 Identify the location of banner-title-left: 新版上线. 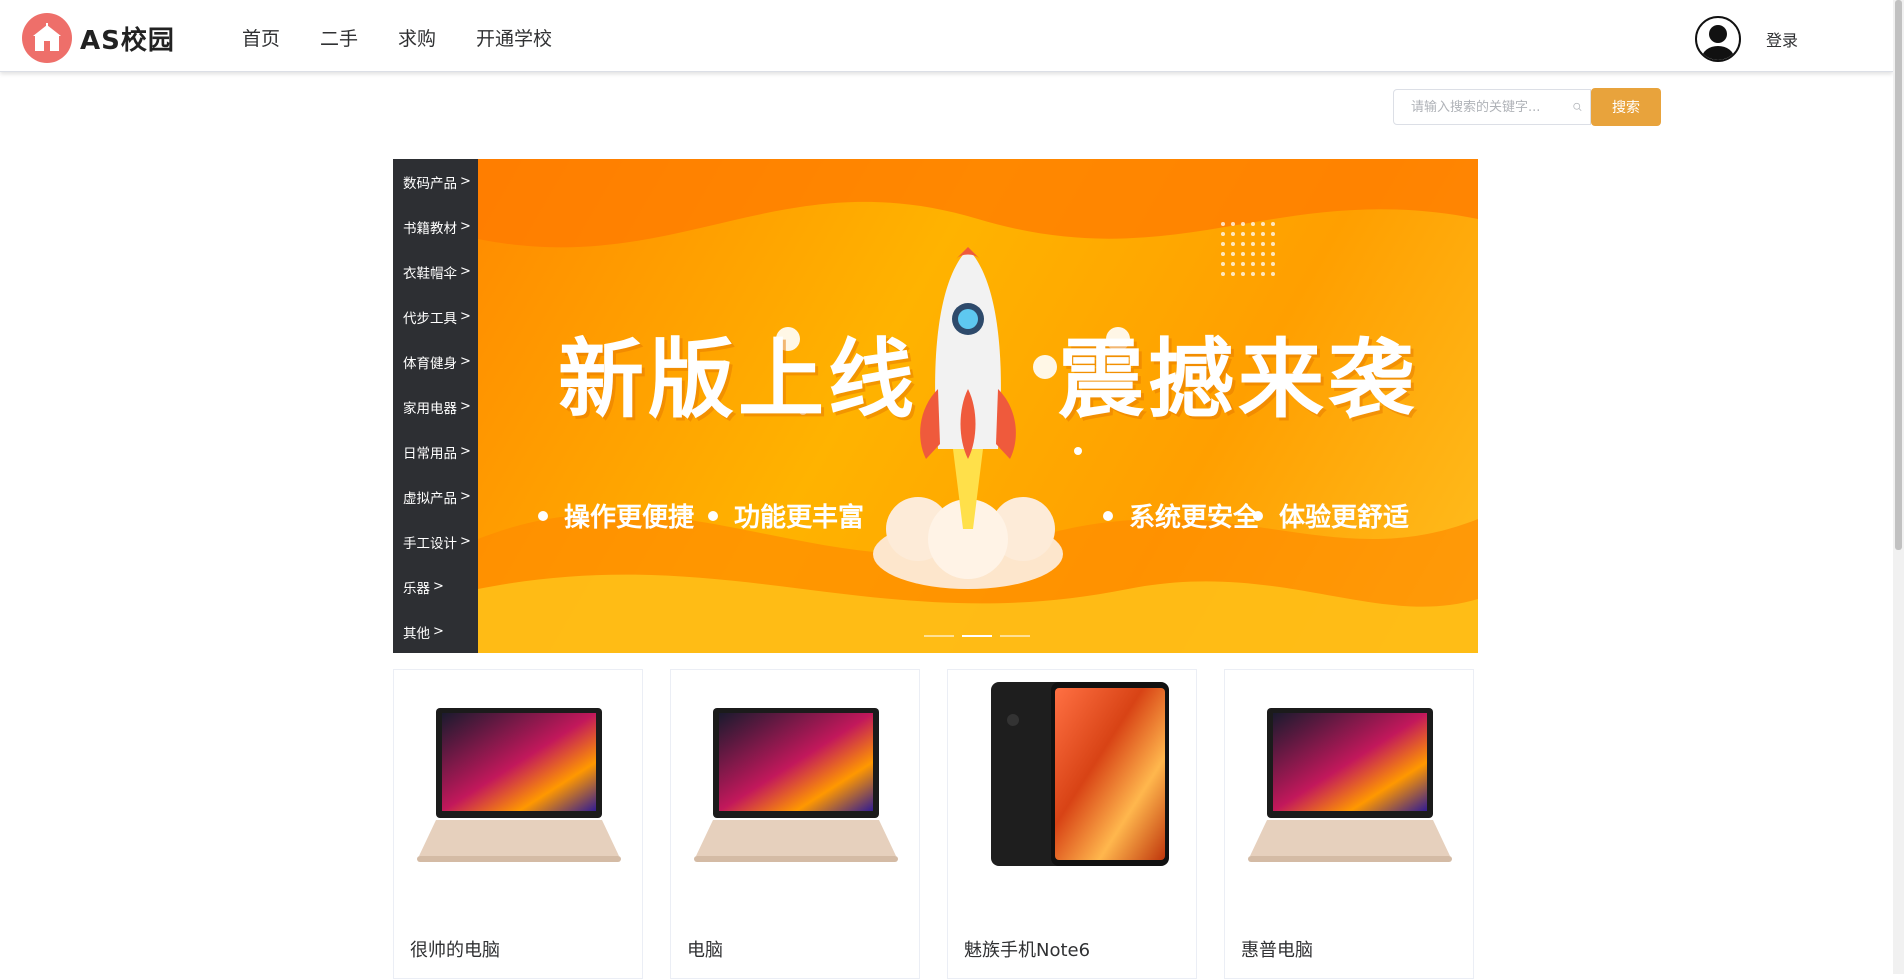
(738, 380).